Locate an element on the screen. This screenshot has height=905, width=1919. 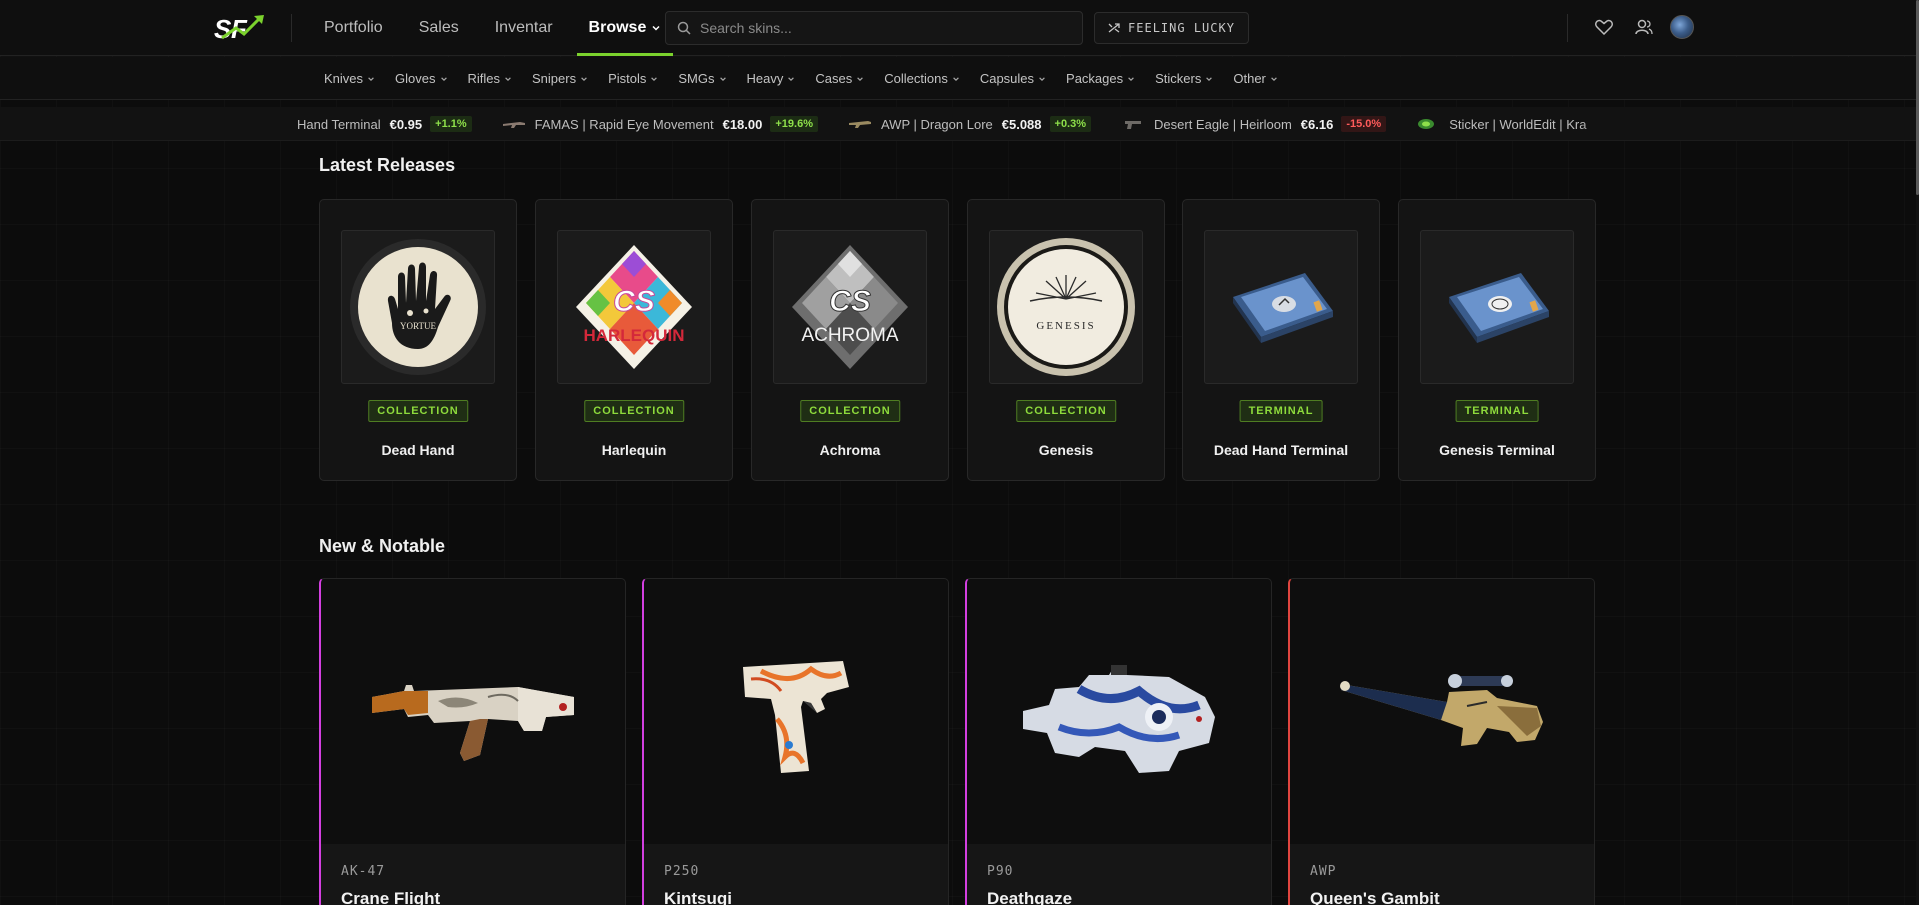
category-collections: Collections is located at coordinates (922, 78).